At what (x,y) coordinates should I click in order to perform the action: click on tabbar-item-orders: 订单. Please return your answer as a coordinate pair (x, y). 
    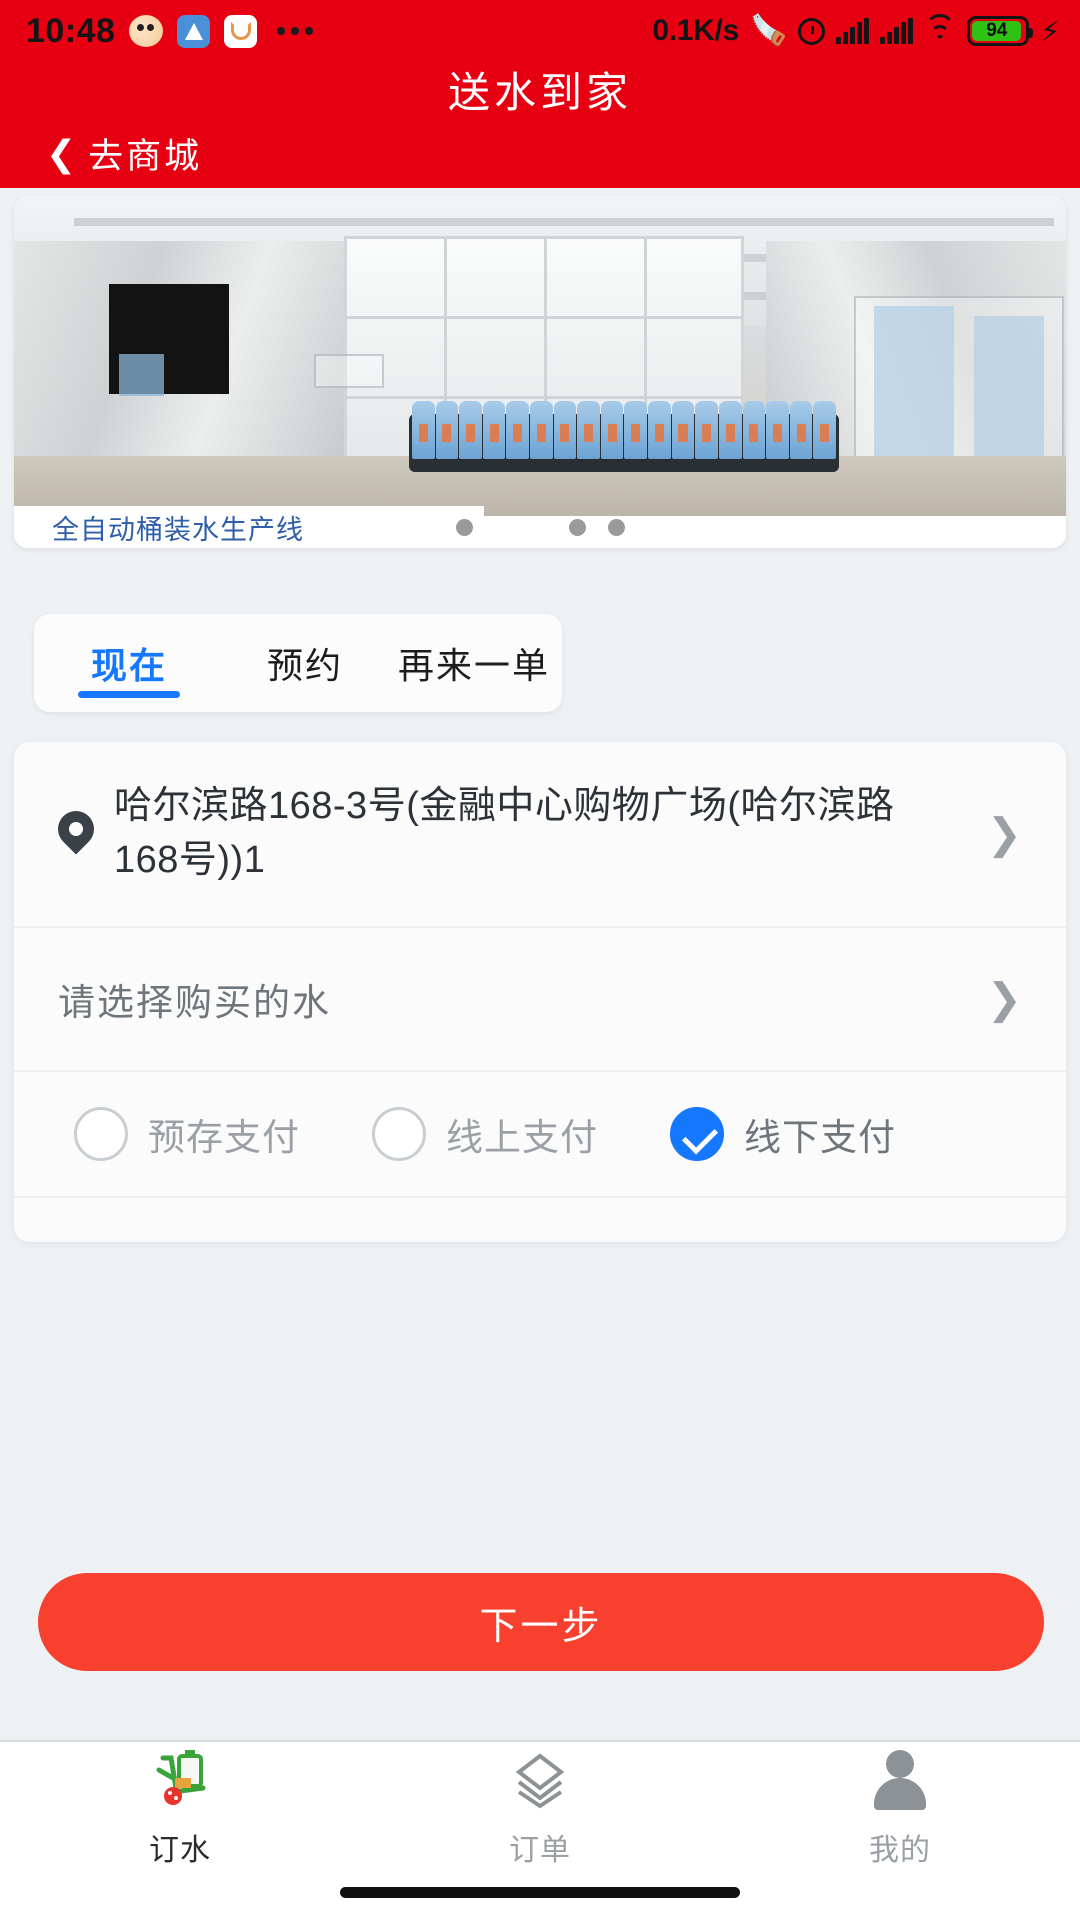
    Looking at the image, I should click on (540, 1808).